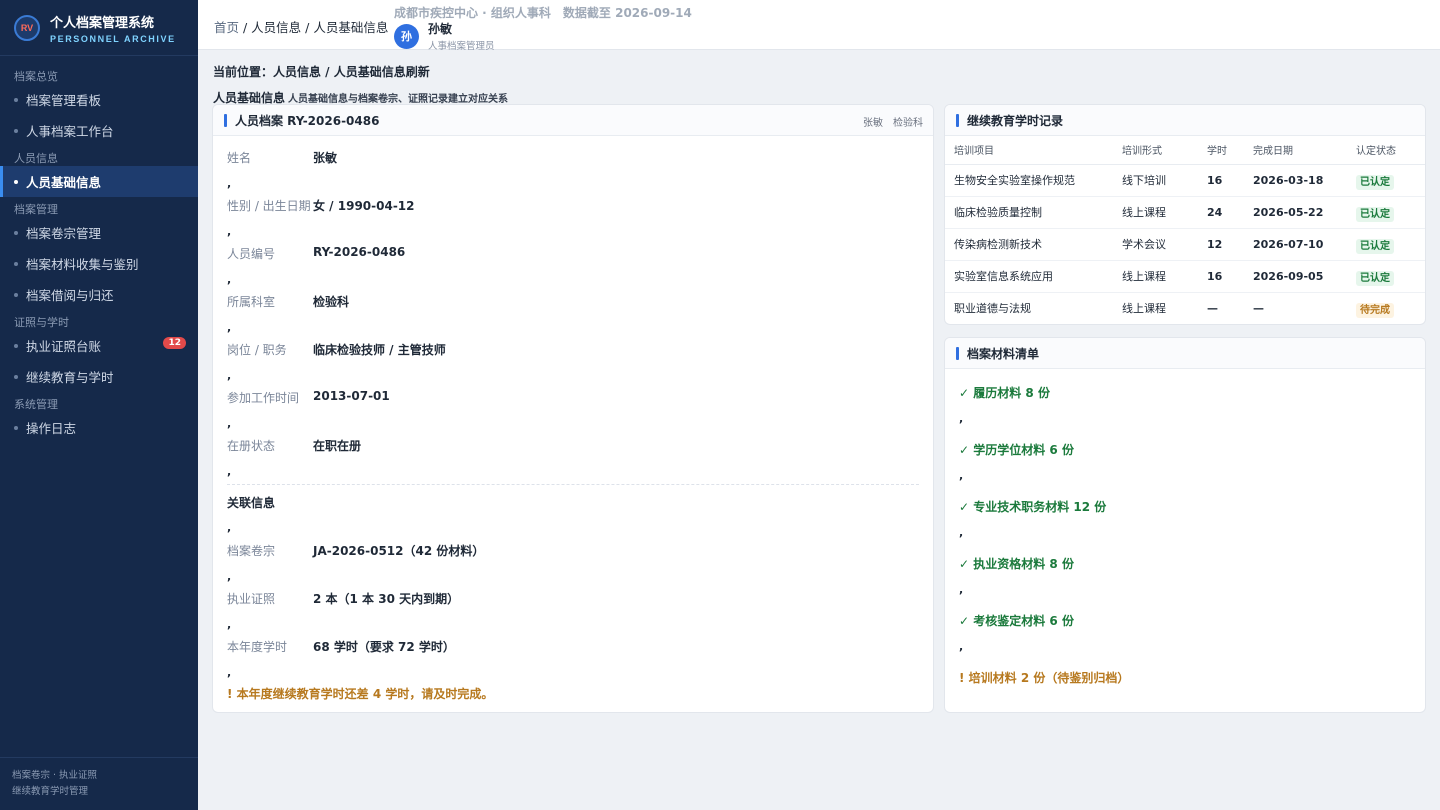  Describe the element at coordinates (36, 404) in the screenshot. I see `nav-group-title: 系统管理` at that location.